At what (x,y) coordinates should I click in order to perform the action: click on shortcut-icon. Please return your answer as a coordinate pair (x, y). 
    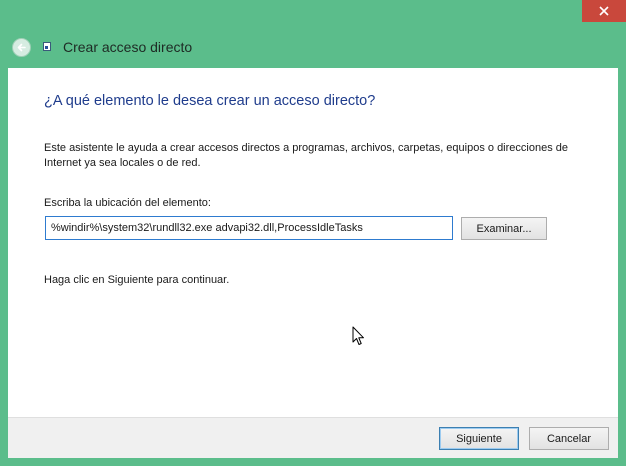
    Looking at the image, I should click on (47, 46).